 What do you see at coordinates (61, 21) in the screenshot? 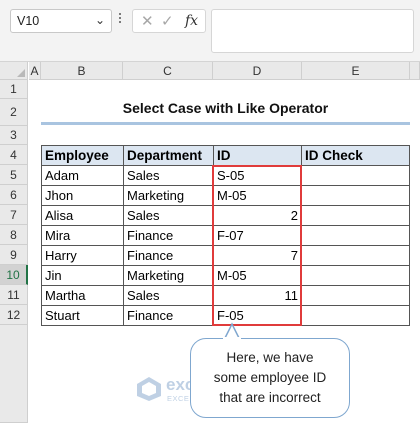
I see `name-box: V10 ⌄` at bounding box center [61, 21].